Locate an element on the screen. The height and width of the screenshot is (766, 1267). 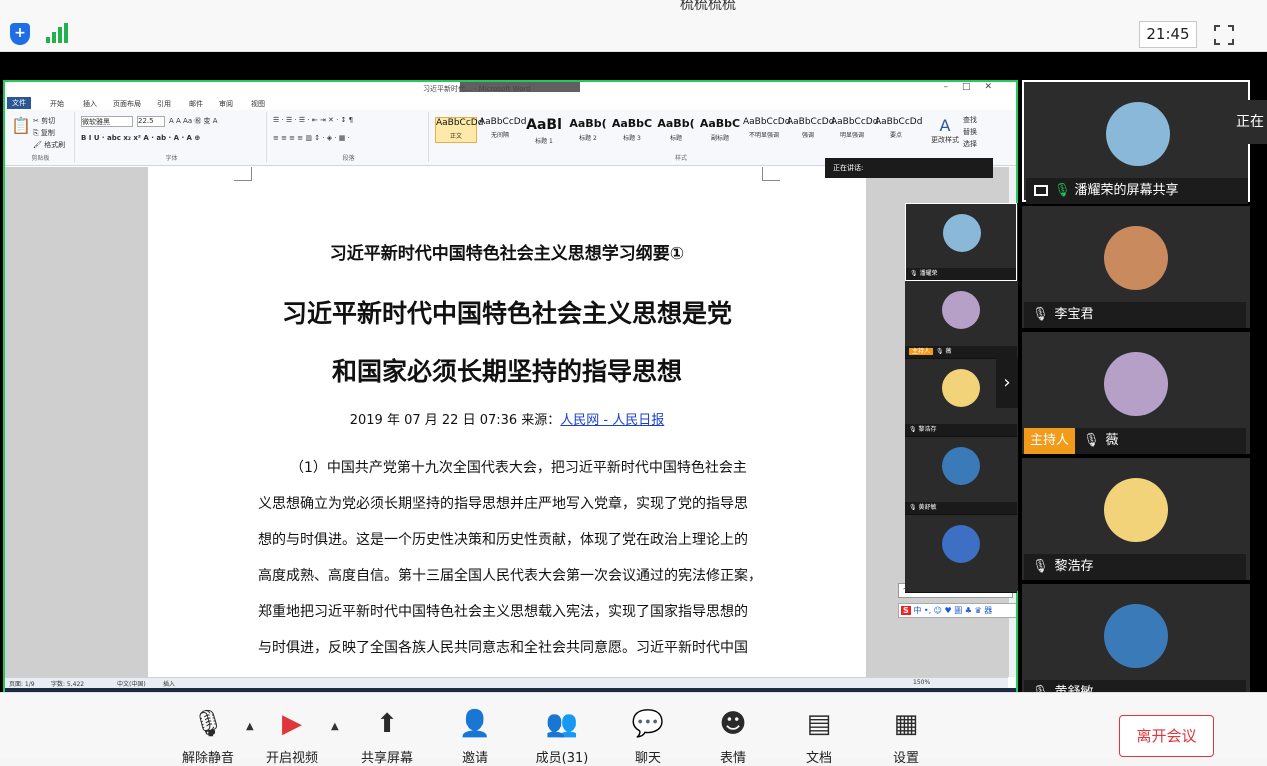
style-gallery-item: AaBbCcDd 无间隔 is located at coordinates (502, 130).